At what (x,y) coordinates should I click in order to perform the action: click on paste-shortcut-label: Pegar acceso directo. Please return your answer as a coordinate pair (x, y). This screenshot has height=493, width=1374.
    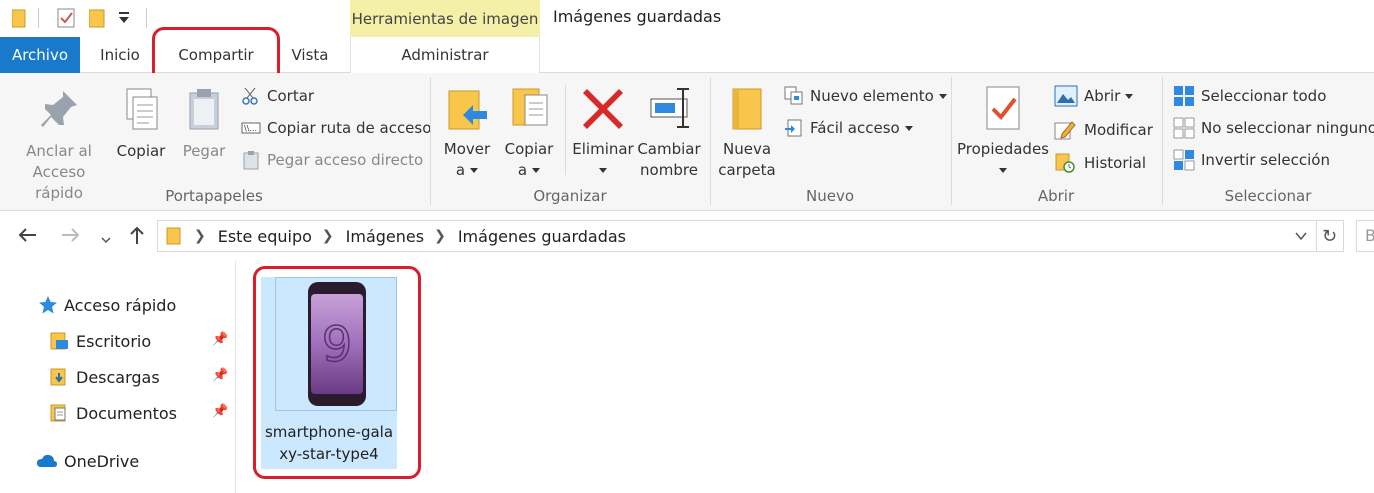
    Looking at the image, I should click on (345, 160).